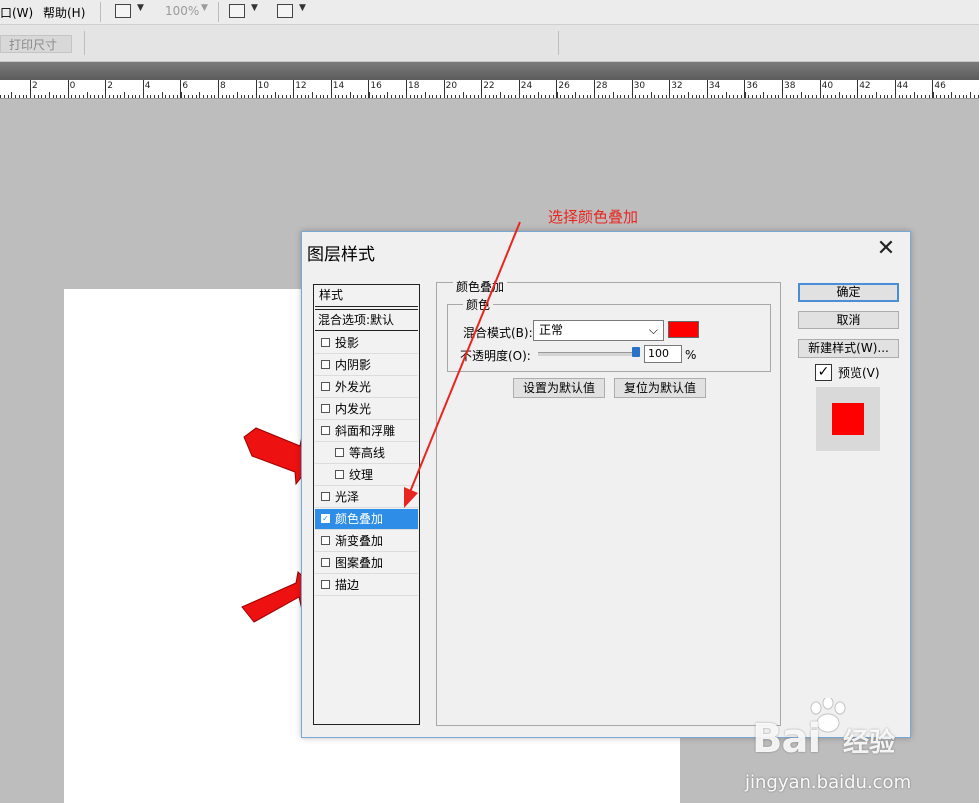 The image size is (979, 803). I want to click on preview-color-square, so click(848, 419).